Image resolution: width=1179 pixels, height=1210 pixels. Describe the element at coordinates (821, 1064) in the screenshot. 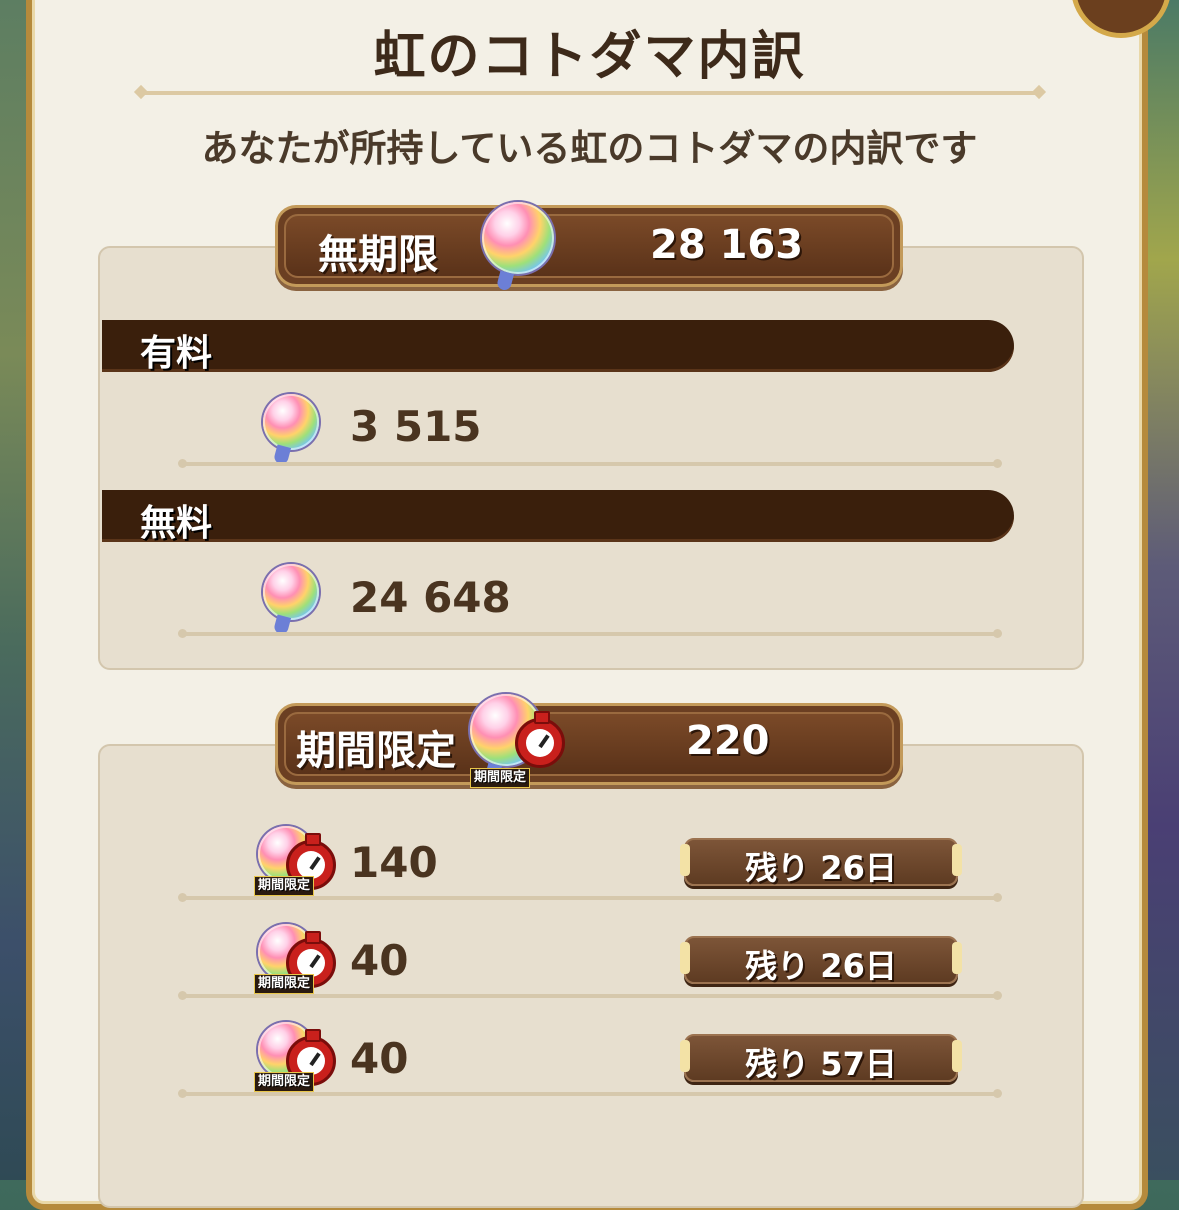

I see `remaining-days-text: 残り 57日` at that location.